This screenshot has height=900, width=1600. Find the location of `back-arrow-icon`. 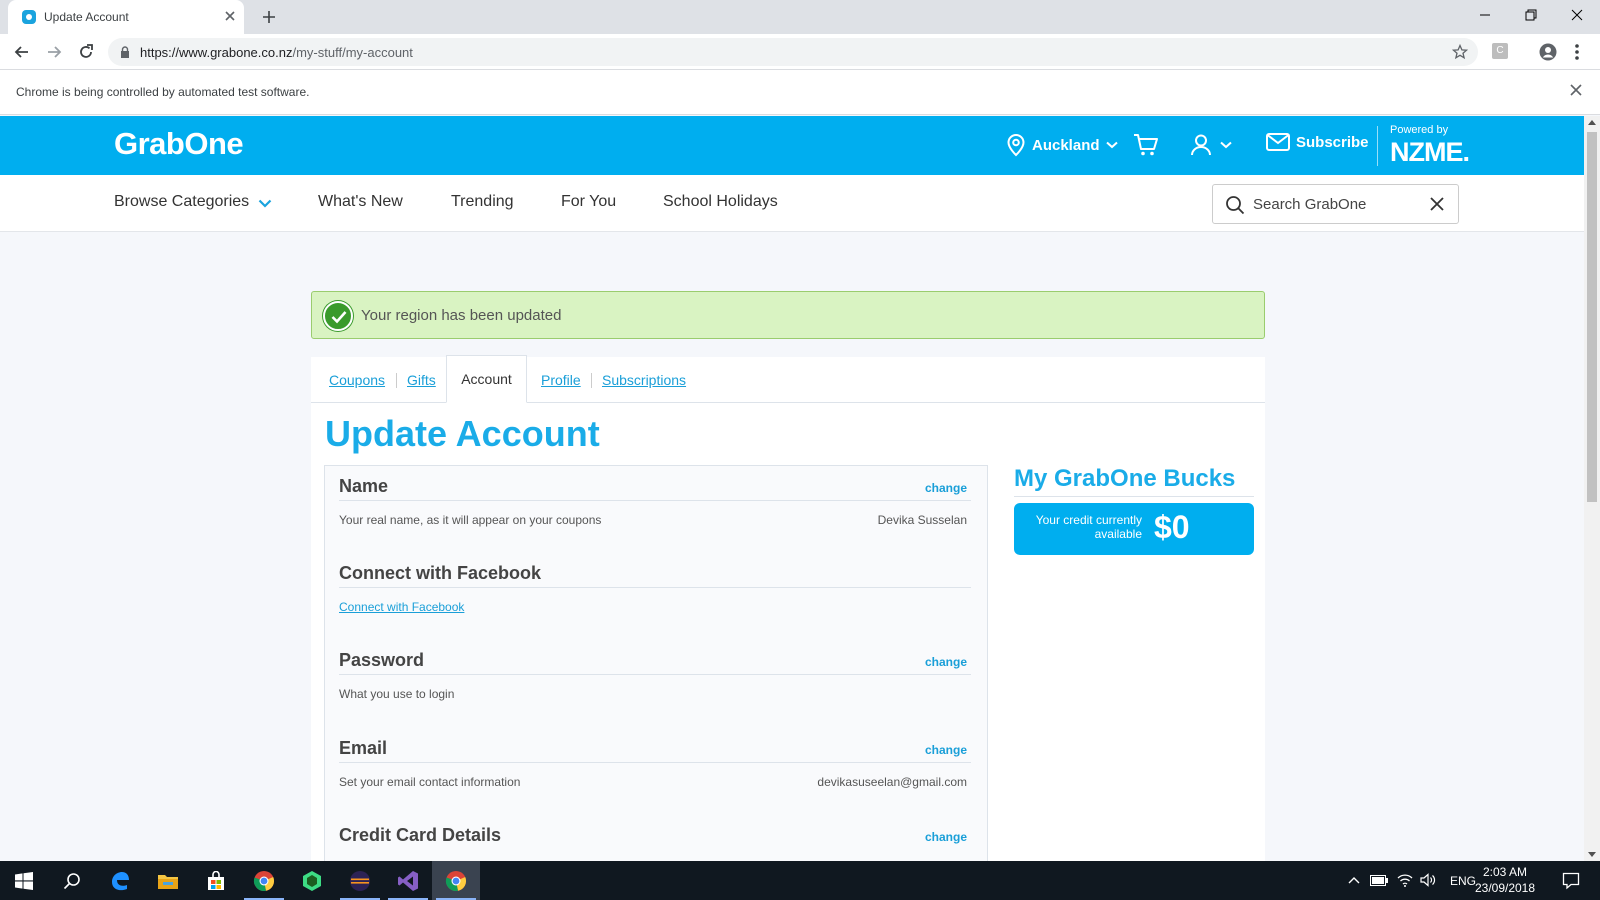

back-arrow-icon is located at coordinates (22, 52).